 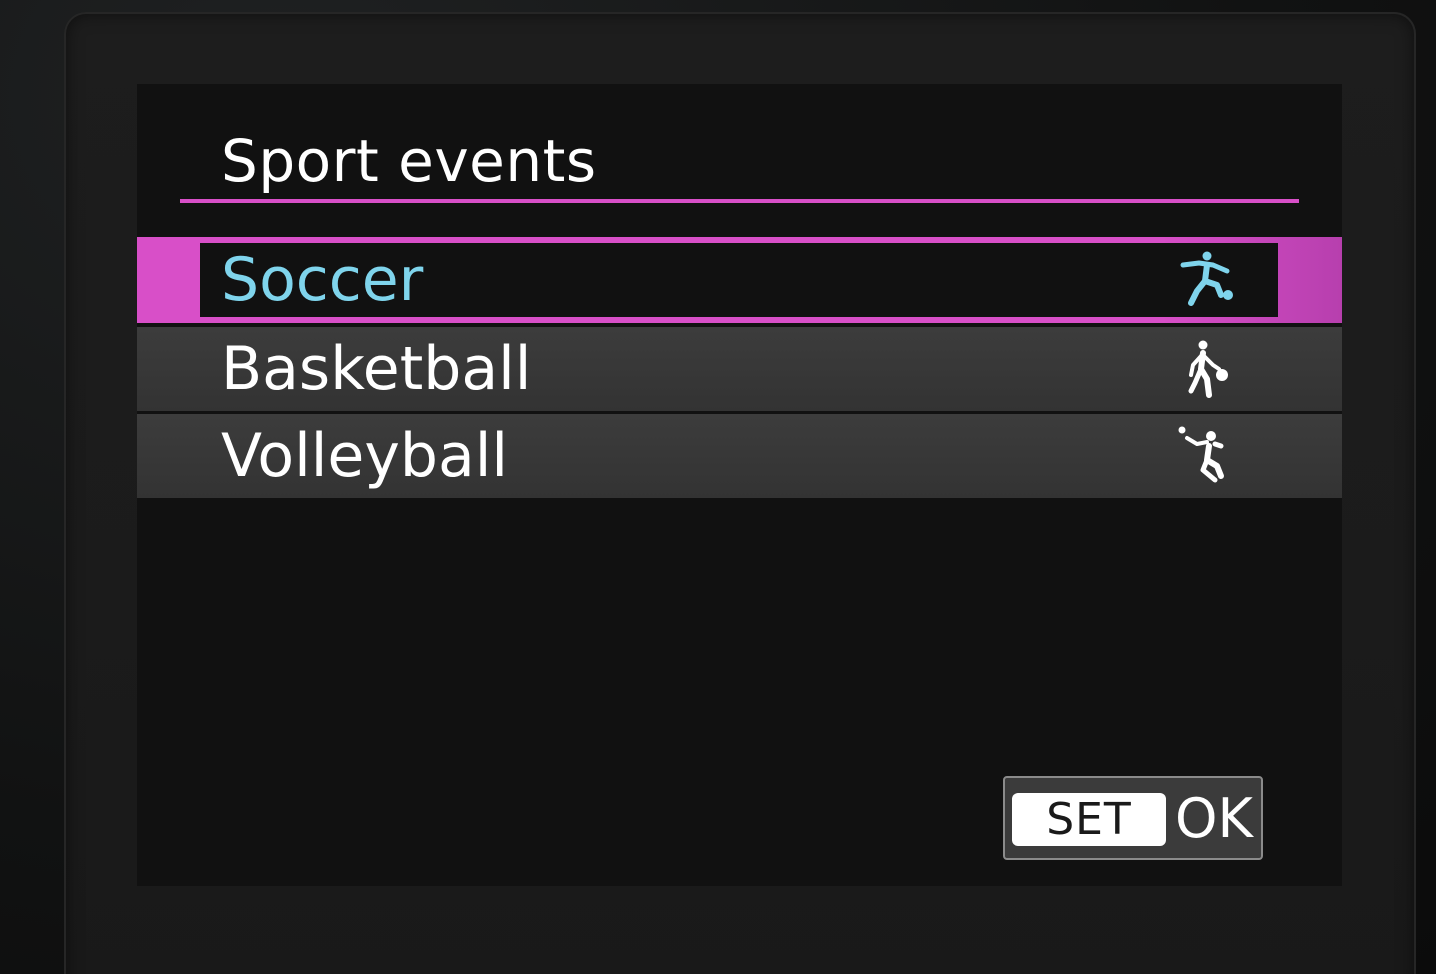 I want to click on soccer-player-icon, so click(x=1206, y=278).